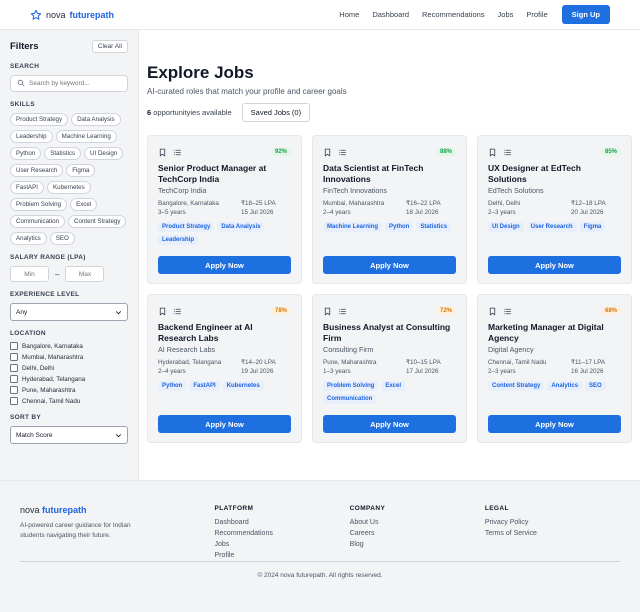 The image size is (640, 612). I want to click on location-option: Chennai, Tamil Nadu, so click(69, 401).